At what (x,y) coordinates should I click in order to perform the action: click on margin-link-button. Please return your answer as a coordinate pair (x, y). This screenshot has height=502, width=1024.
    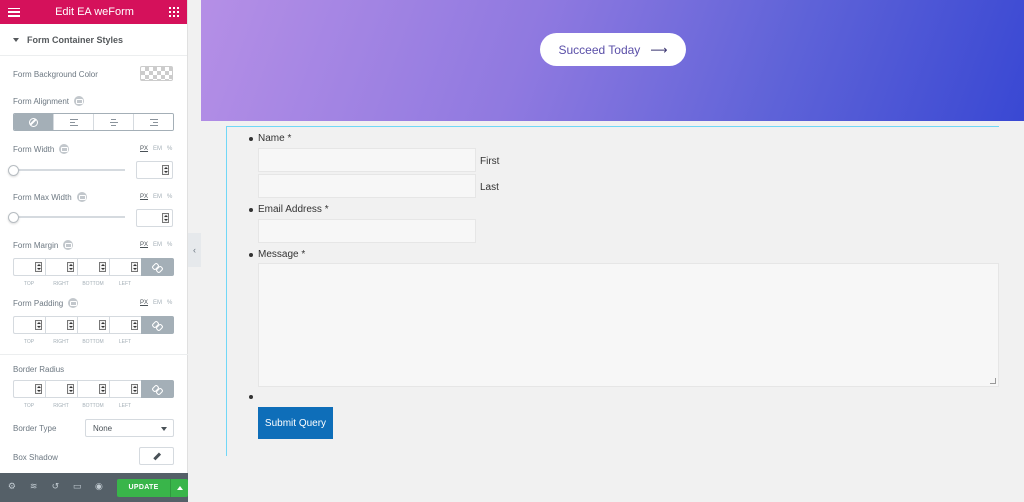
    Looking at the image, I should click on (157, 267).